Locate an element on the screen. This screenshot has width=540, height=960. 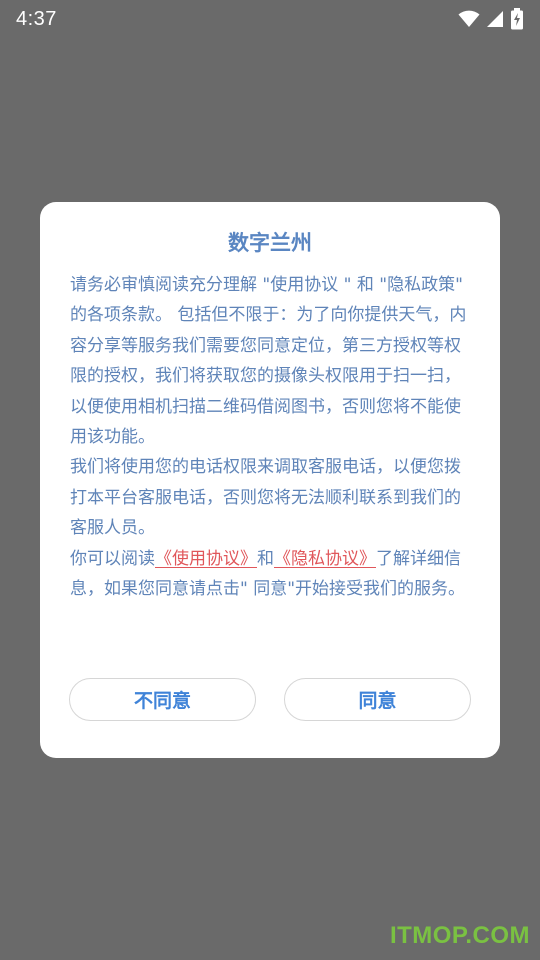
dialog-buttons: 不同意 同意 is located at coordinates (270, 699).